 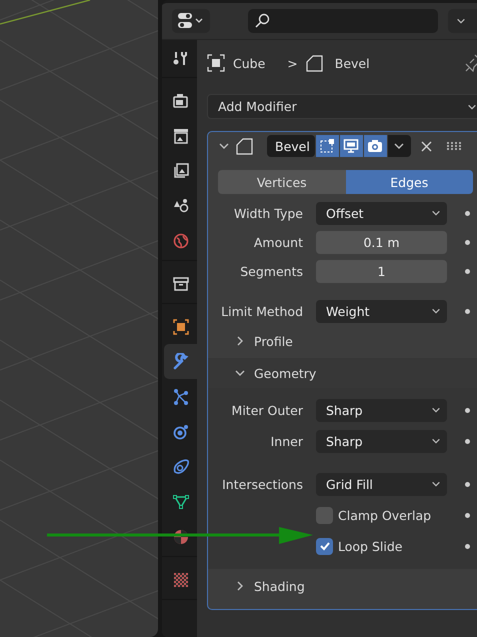 I want to click on triangle-icon, so click(x=181, y=501).